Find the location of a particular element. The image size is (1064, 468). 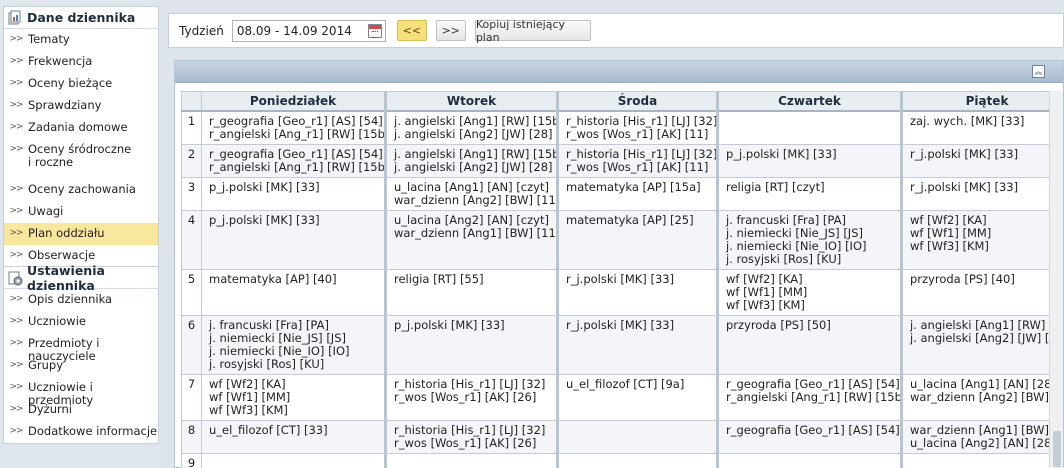

sidebar-item-label: Frekwencja is located at coordinates (60, 61).